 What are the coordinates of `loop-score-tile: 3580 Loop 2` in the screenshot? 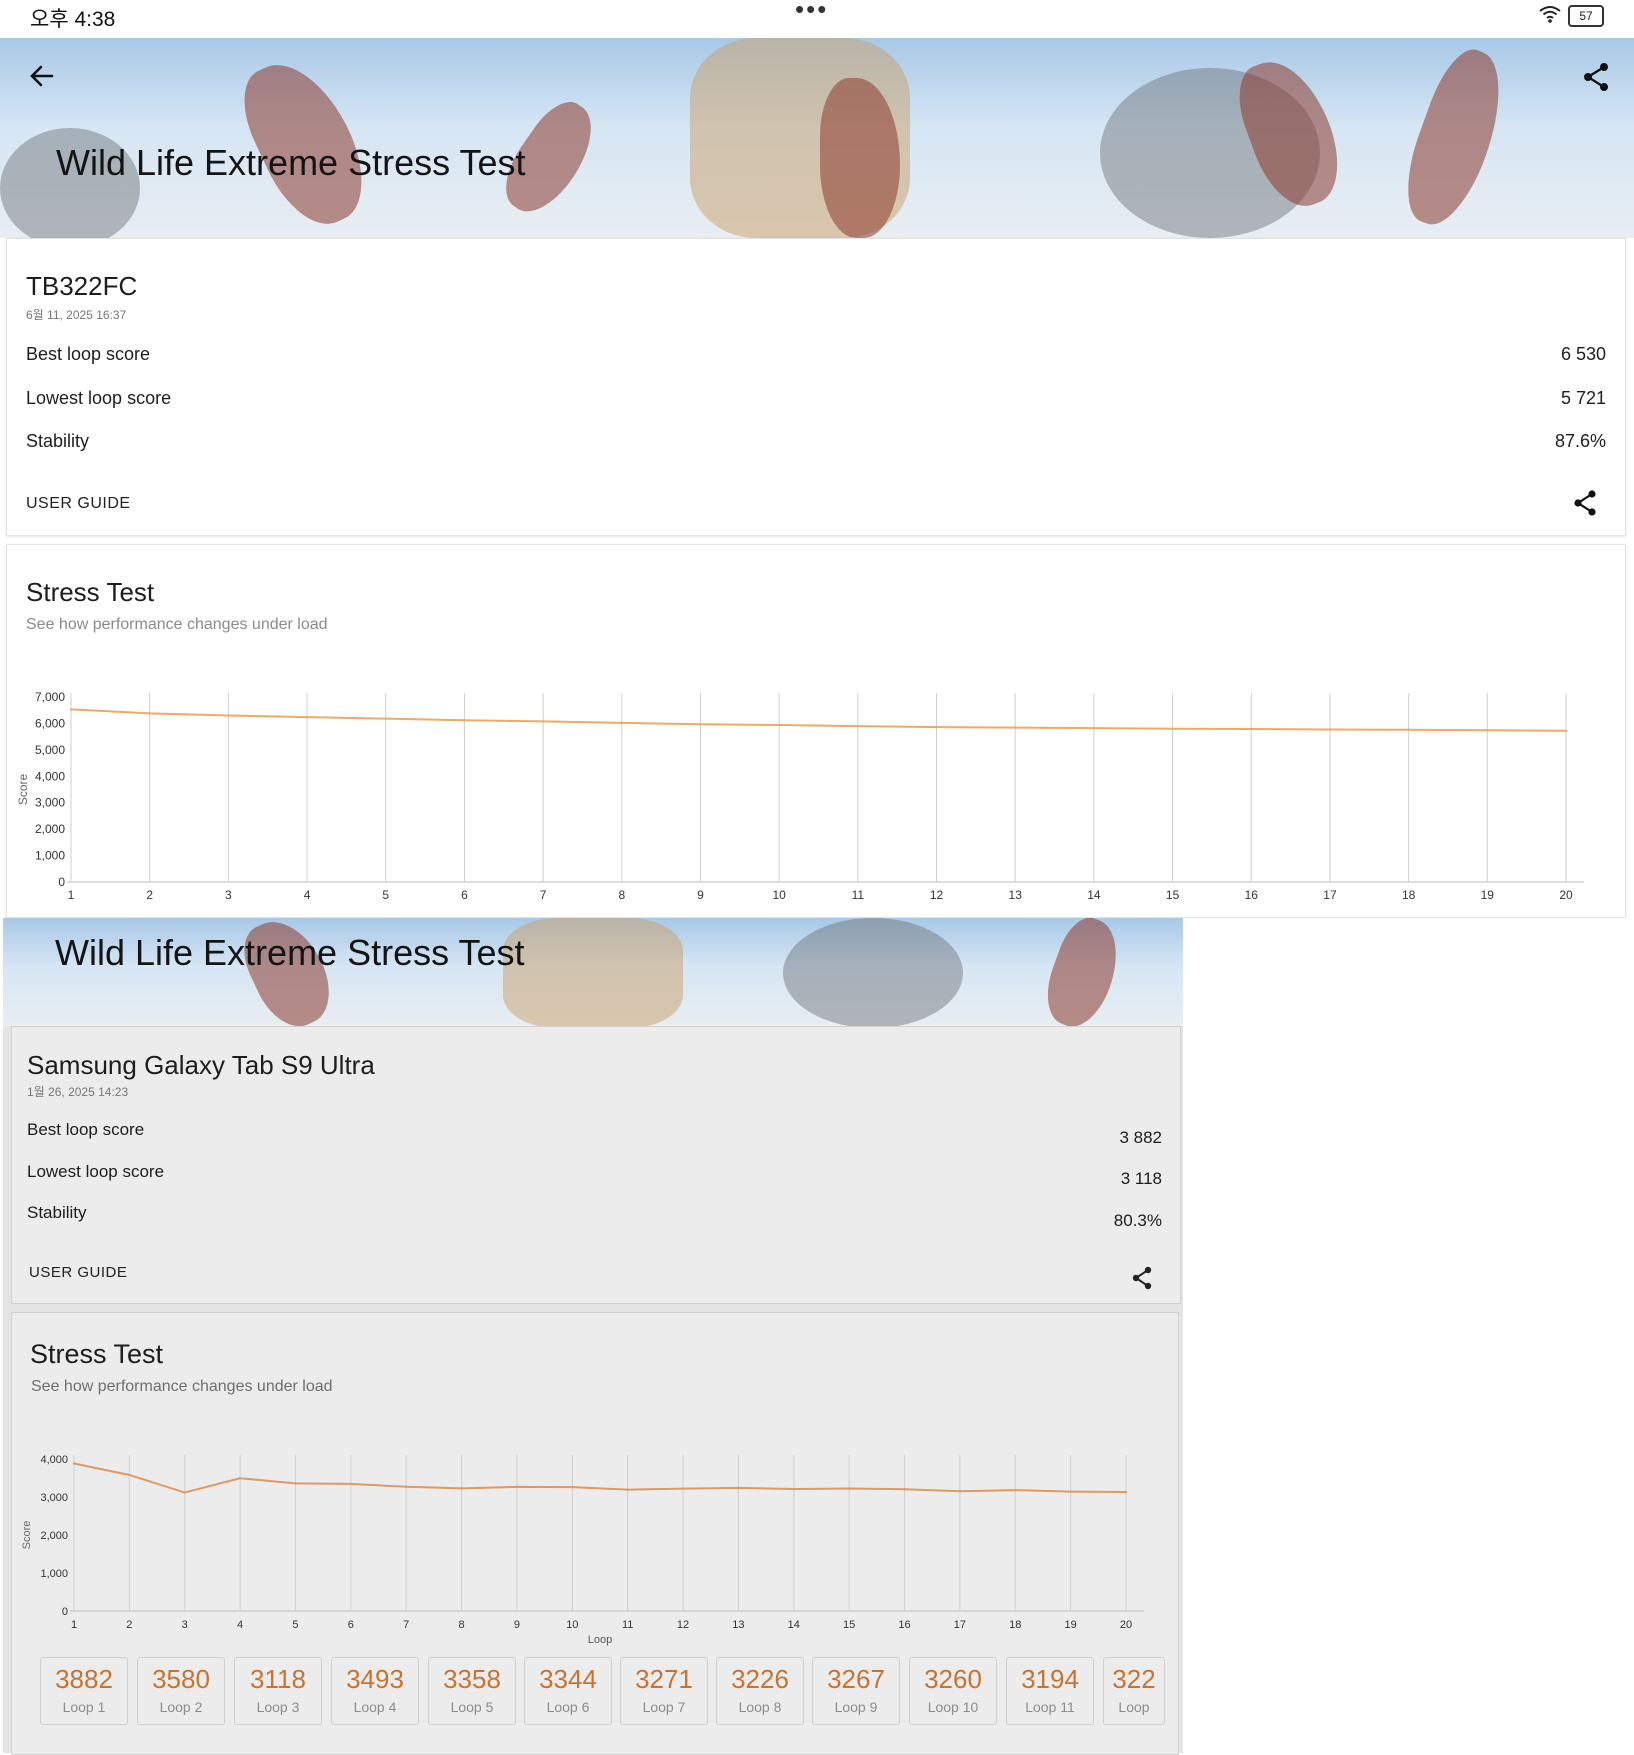 It's located at (181, 1691).